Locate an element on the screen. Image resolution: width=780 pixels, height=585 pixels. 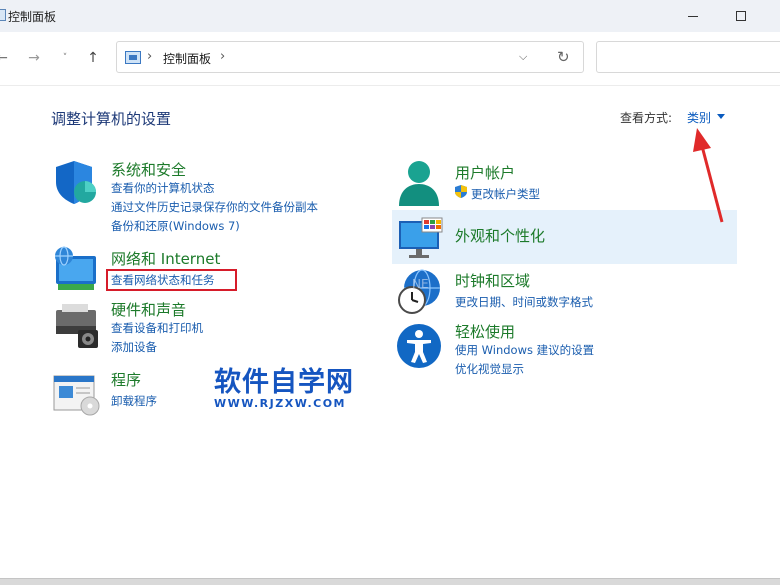
title-bar: 控制面板 is located at coordinates (390, 16).